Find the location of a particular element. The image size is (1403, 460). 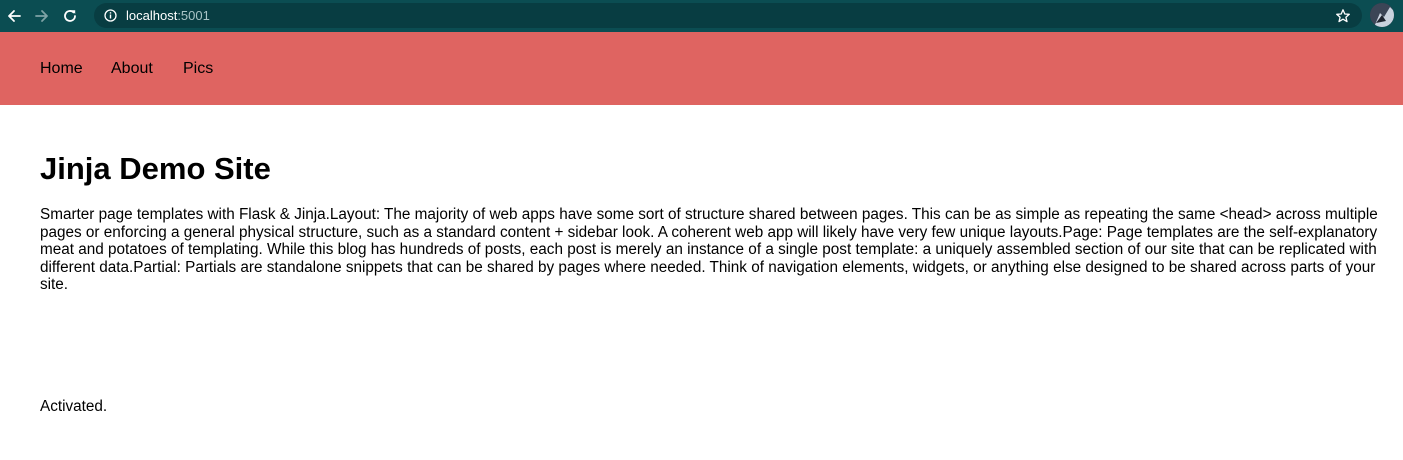

browser-toolbar: localhost:5001 is located at coordinates (701, 16).